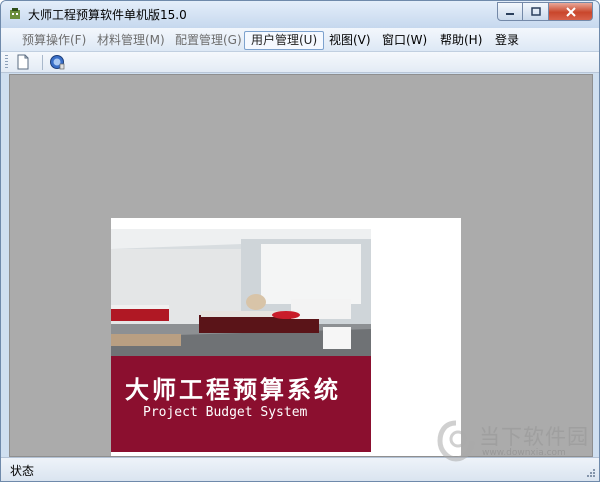 The image size is (600, 482). What do you see at coordinates (42, 62) in the screenshot?
I see `toolbar-separator` at bounding box center [42, 62].